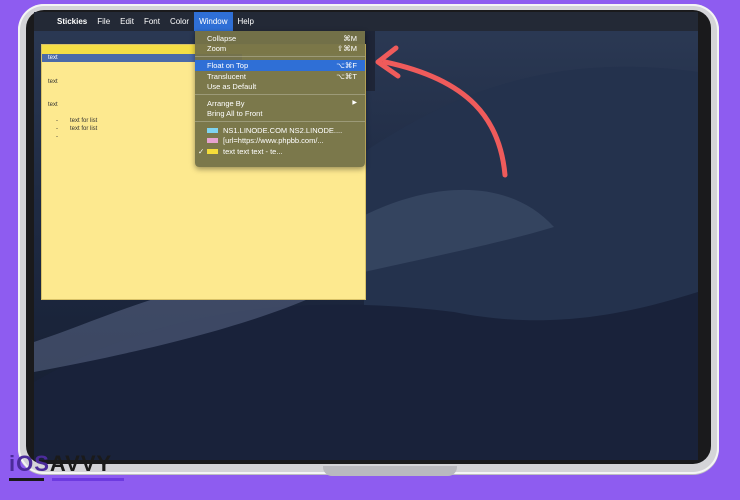 The height and width of the screenshot is (500, 740). What do you see at coordinates (29, 463) in the screenshot?
I see `logo-part-ios: iOS` at bounding box center [29, 463].